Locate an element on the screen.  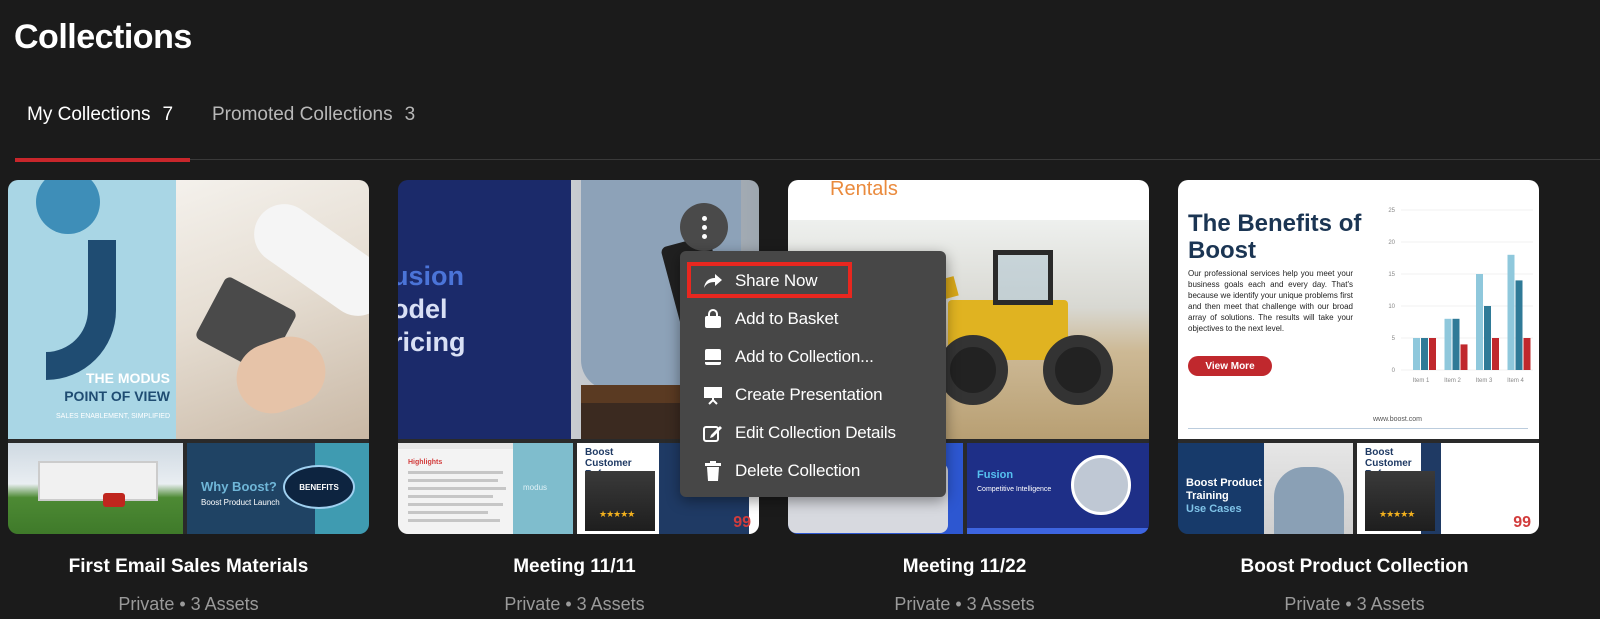
page-title: Collections is located at coordinates (103, 37).